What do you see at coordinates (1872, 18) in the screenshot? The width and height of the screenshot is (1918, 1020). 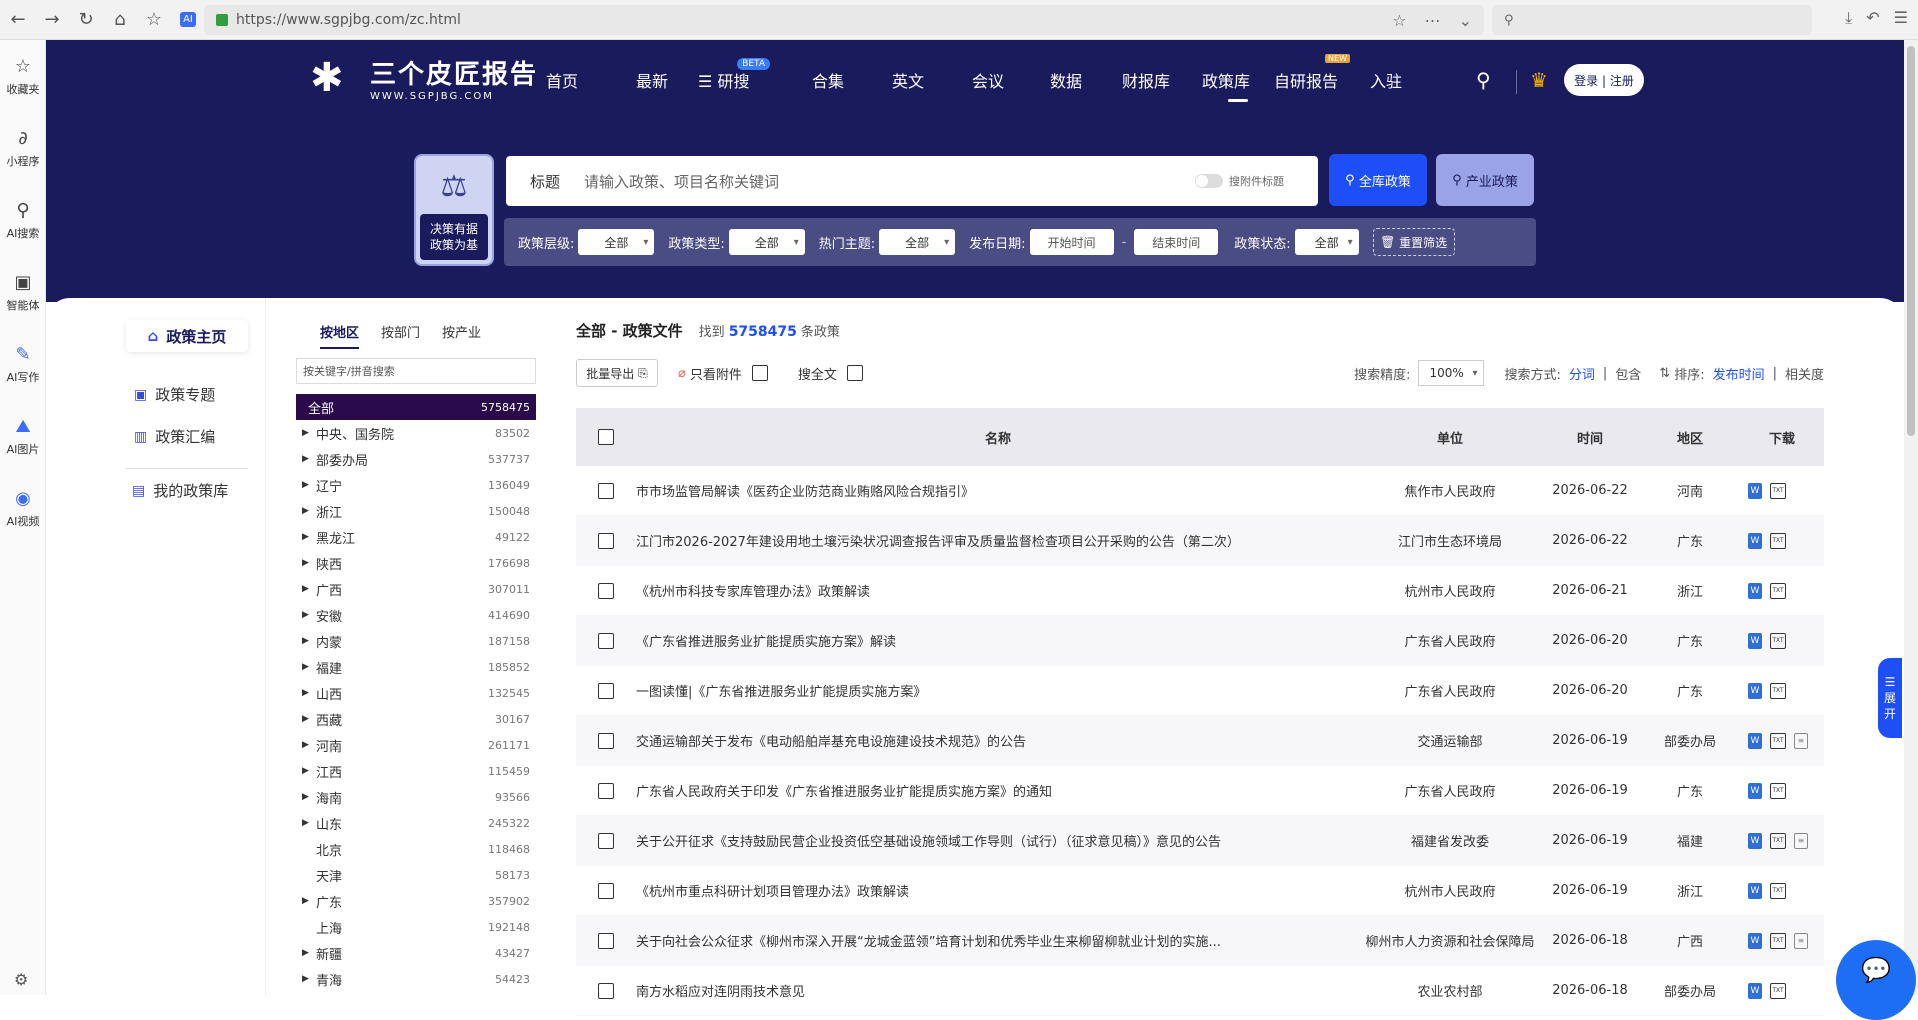 I see `undo-icon: ↶` at bounding box center [1872, 18].